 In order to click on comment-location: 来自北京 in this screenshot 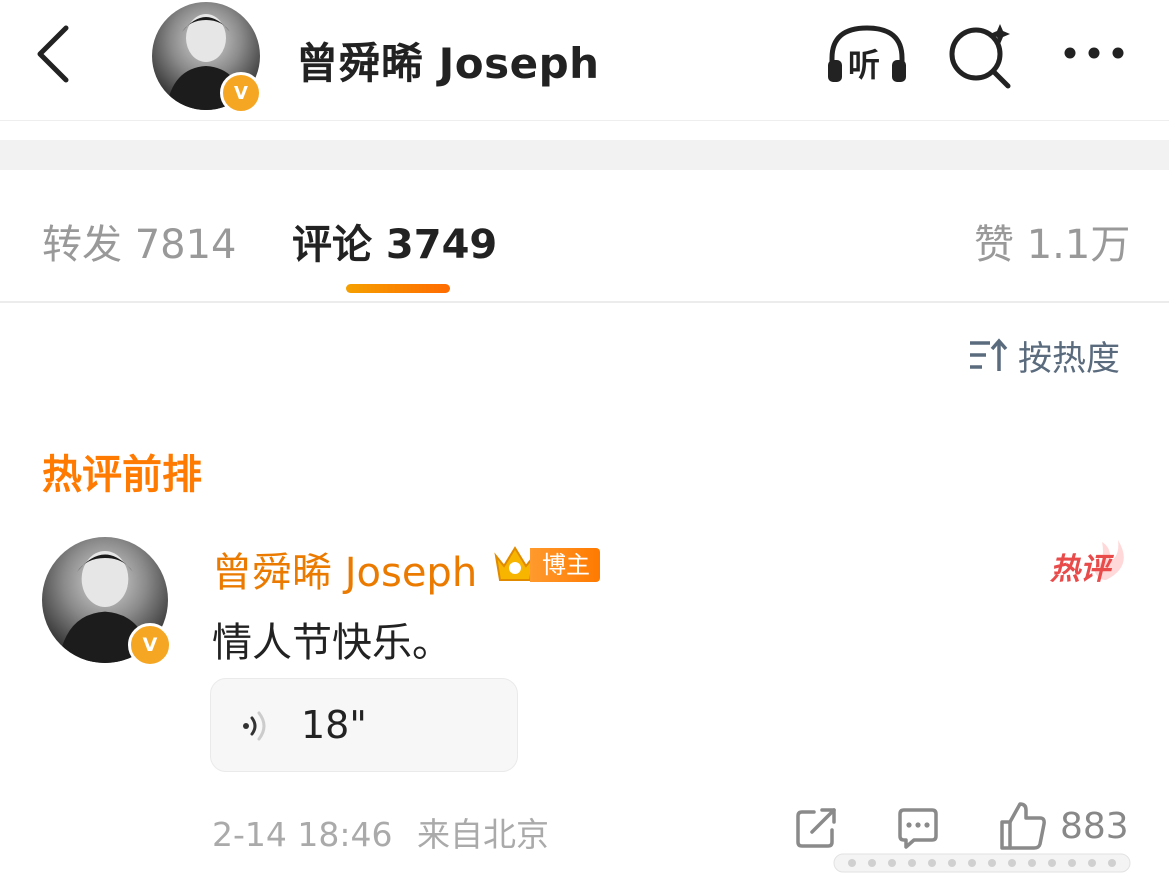, I will do `click(483, 834)`.